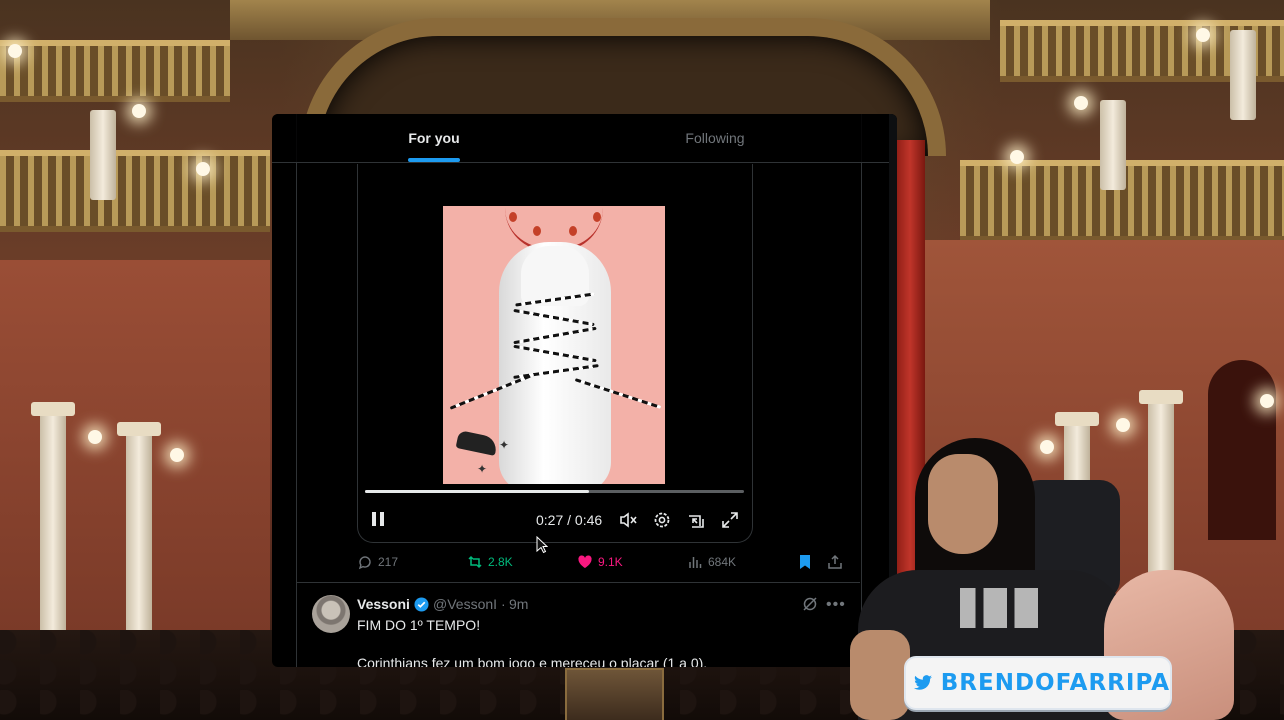  What do you see at coordinates (614, 694) in the screenshot?
I see `stage-doorway` at bounding box center [614, 694].